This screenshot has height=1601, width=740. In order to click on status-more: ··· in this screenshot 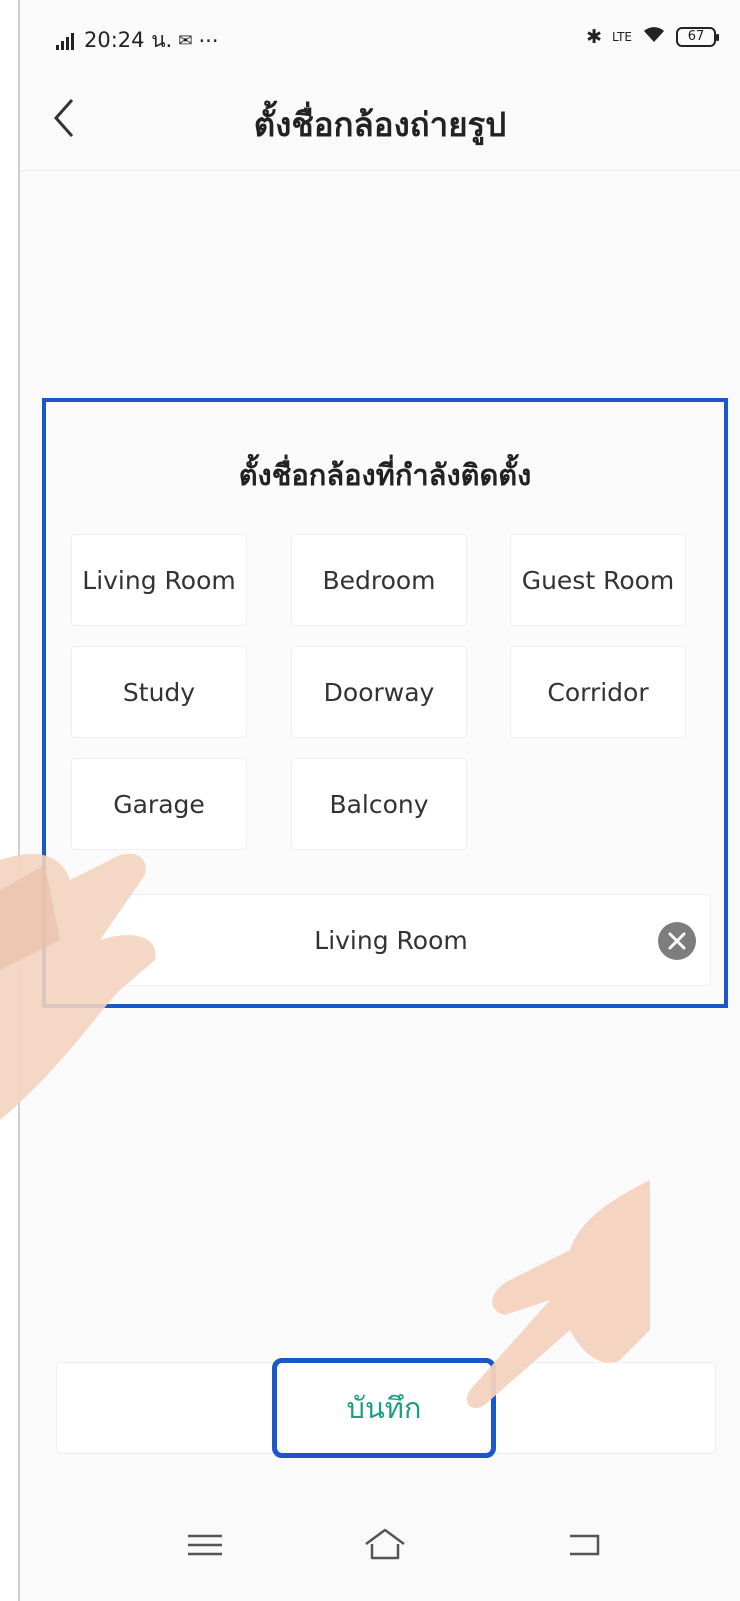, I will do `click(208, 40)`.